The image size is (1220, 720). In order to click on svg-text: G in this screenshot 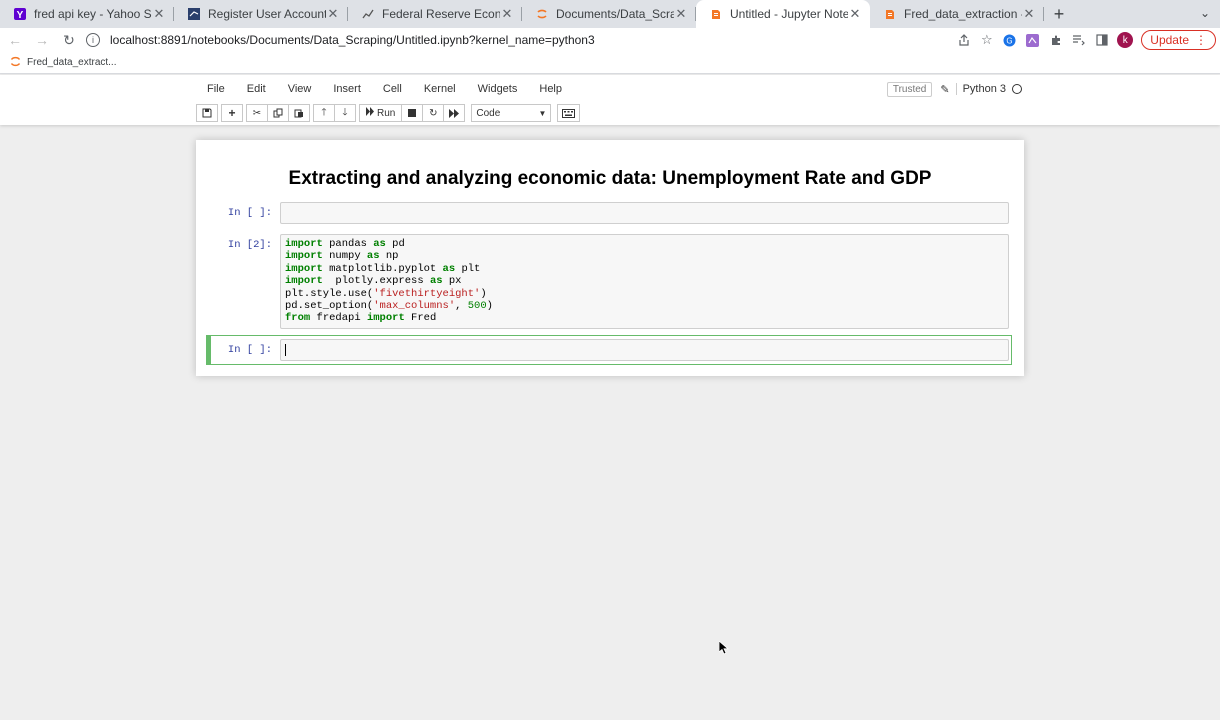, I will do `click(1010, 40)`.